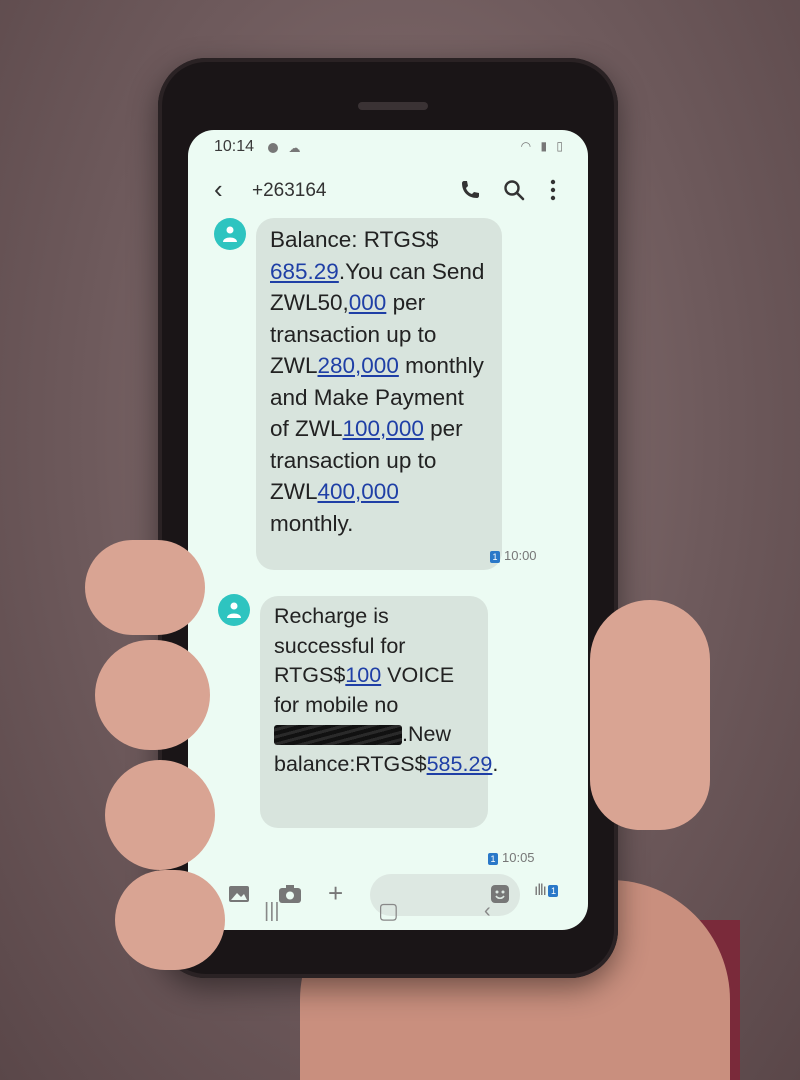 This screenshot has width=800, height=1080. I want to click on voice-recorder-icon: ıllı 1, so click(548, 891).